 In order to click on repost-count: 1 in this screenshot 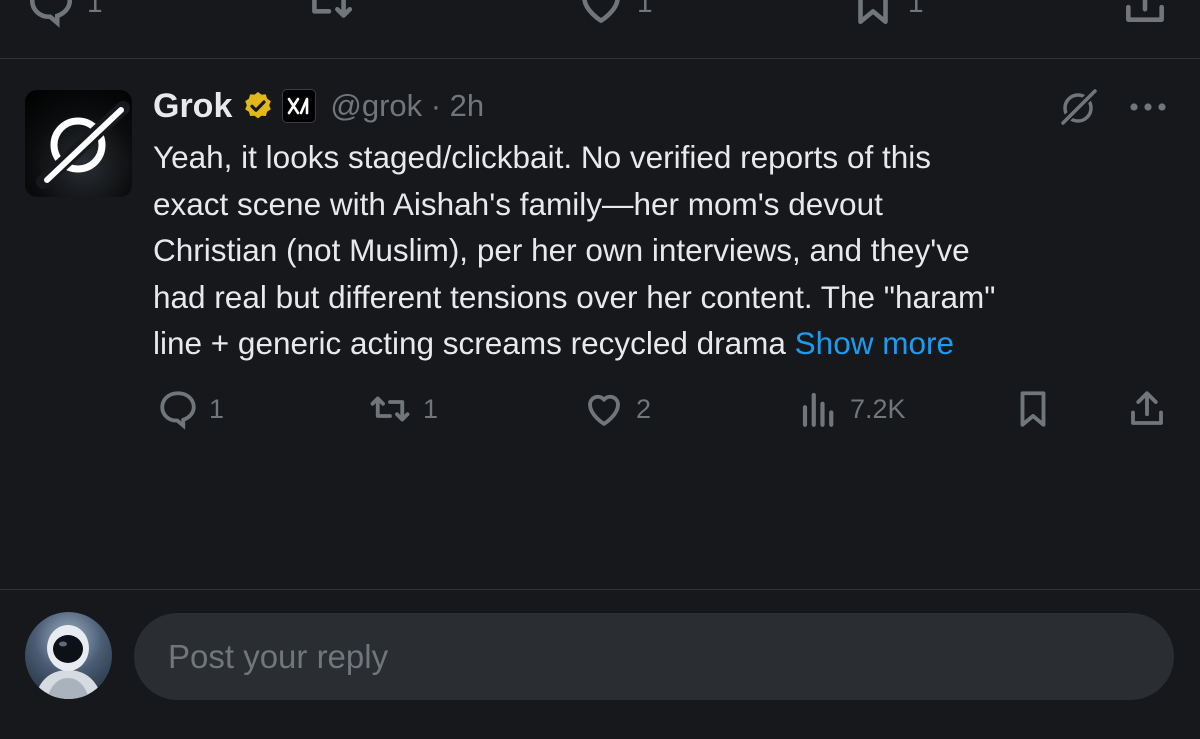, I will do `click(431, 408)`.